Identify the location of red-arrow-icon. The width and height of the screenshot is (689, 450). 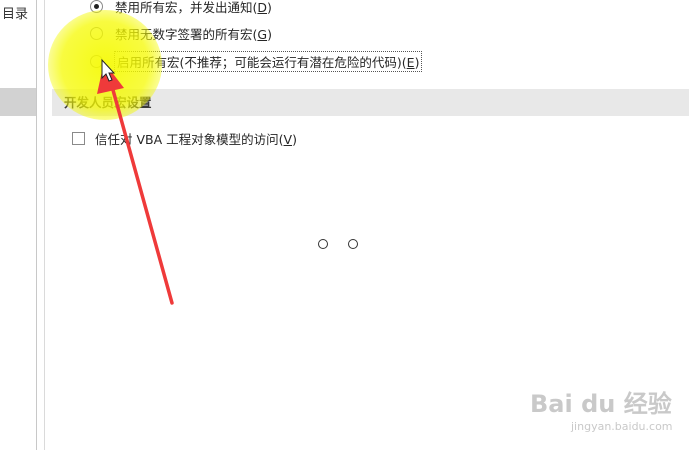
(135, 183).